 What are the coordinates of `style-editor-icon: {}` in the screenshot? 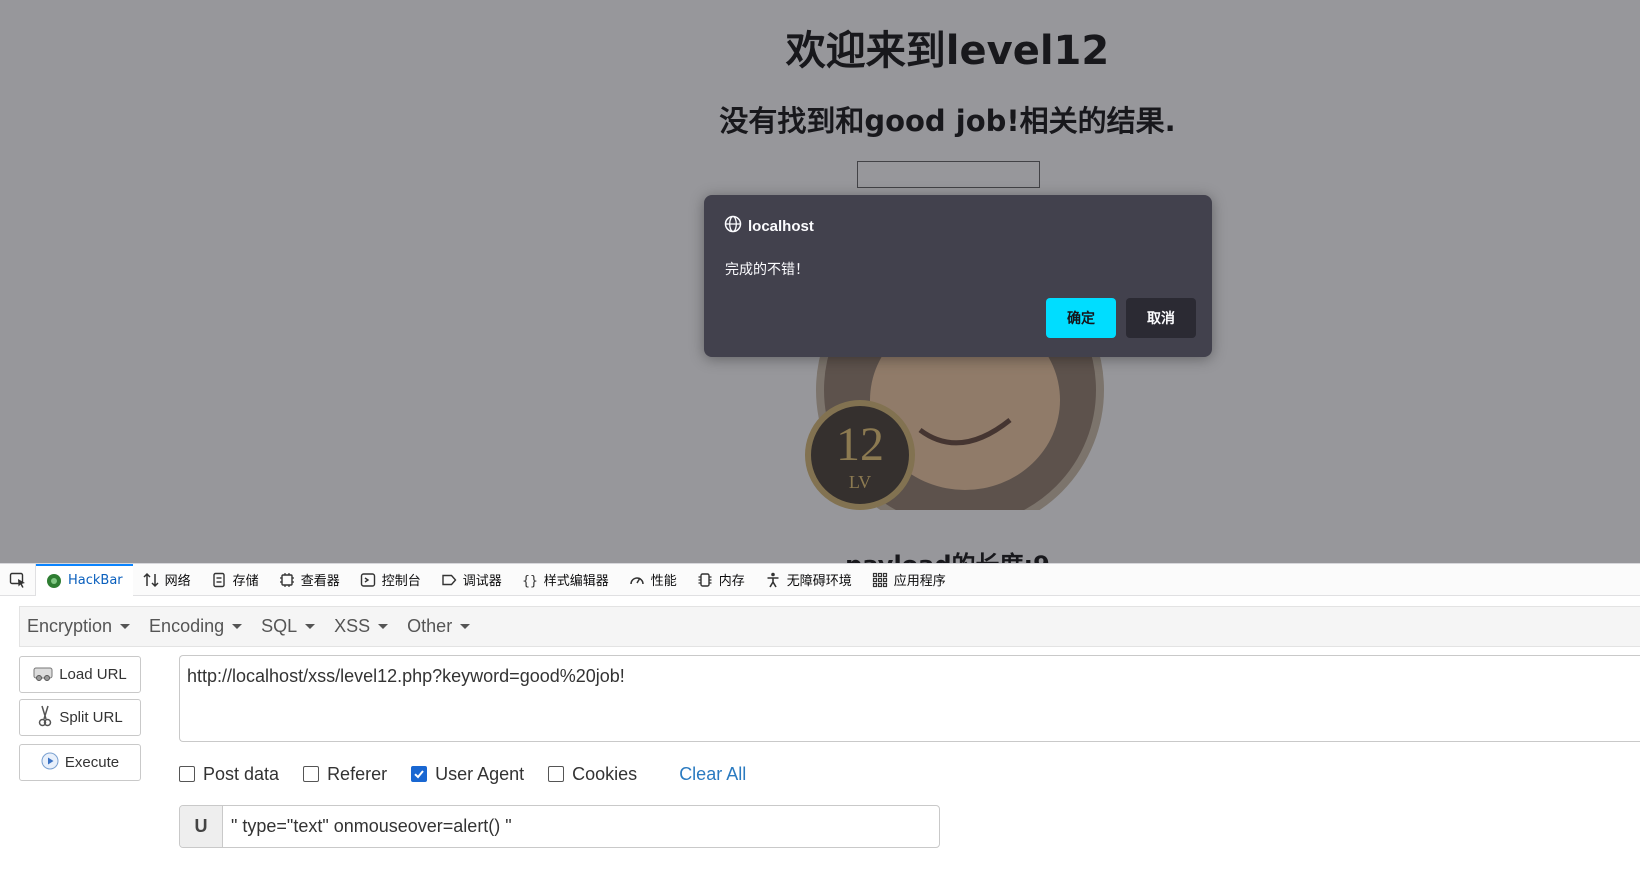 It's located at (530, 580).